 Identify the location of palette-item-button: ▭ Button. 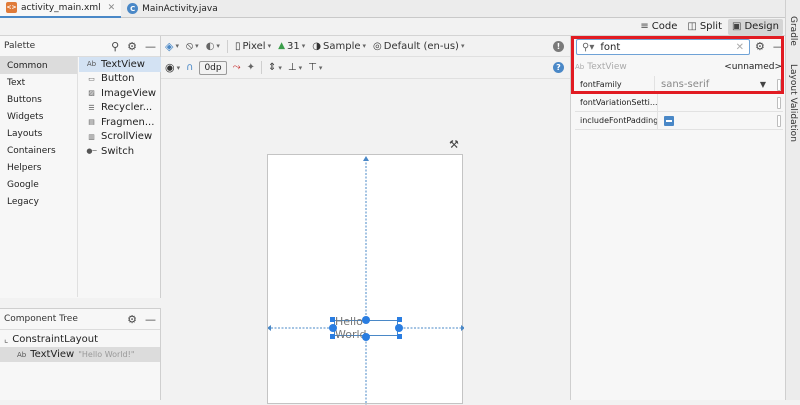
(120, 79).